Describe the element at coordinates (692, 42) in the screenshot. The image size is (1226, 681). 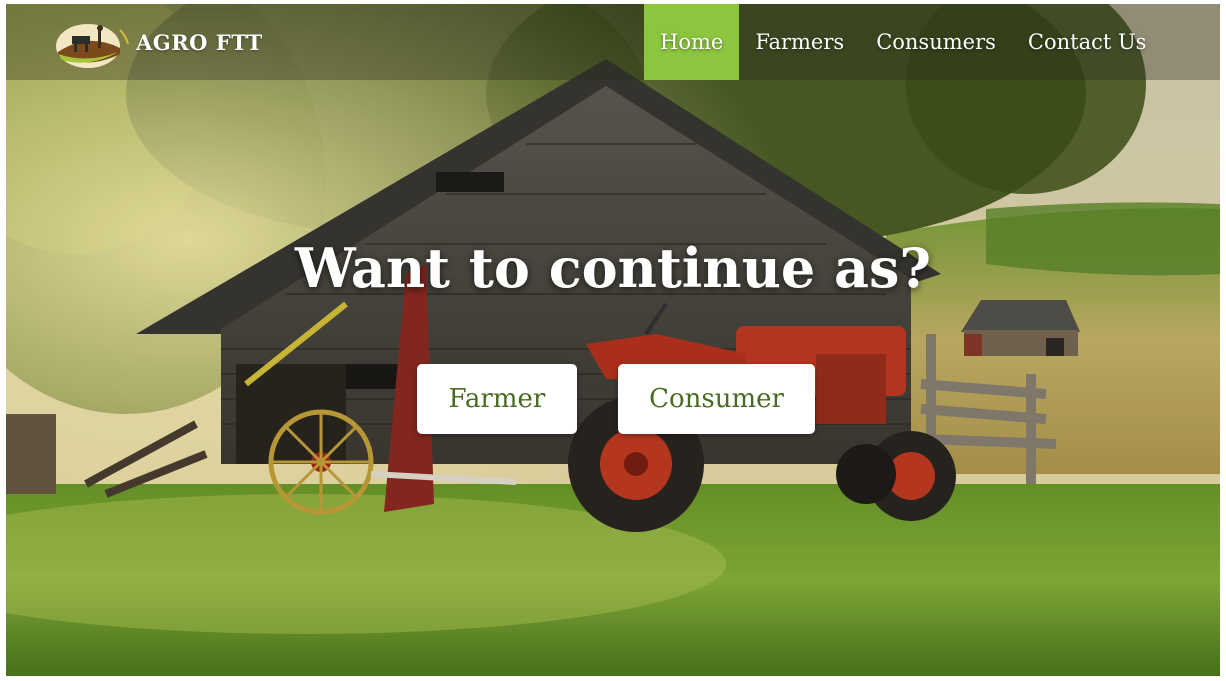
I see `nav-home: Home` at that location.